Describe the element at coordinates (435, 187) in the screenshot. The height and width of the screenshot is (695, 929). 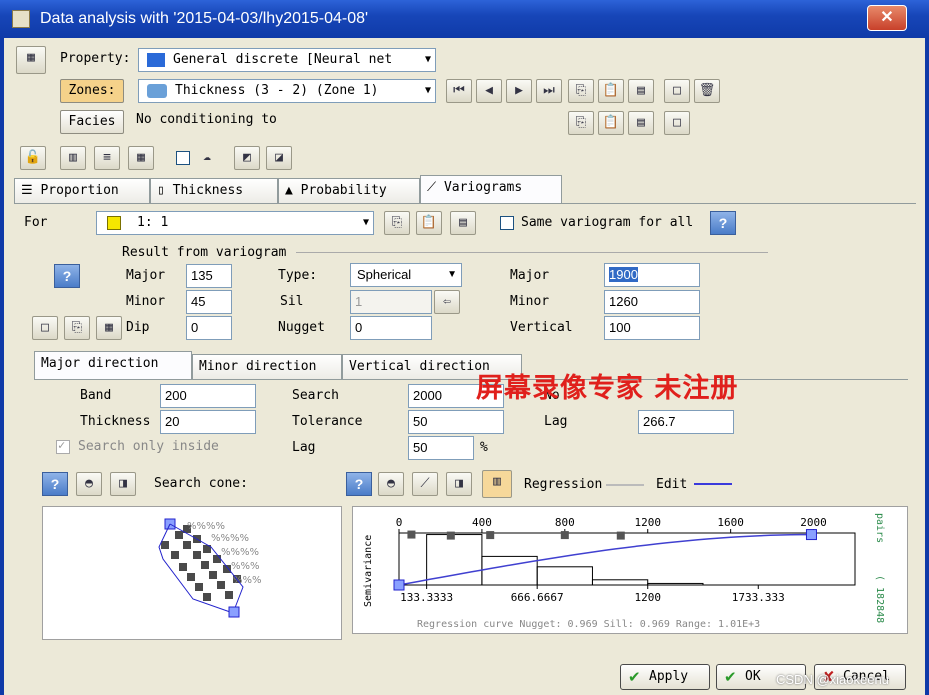
I see `variogram-icon: ⟋` at that location.